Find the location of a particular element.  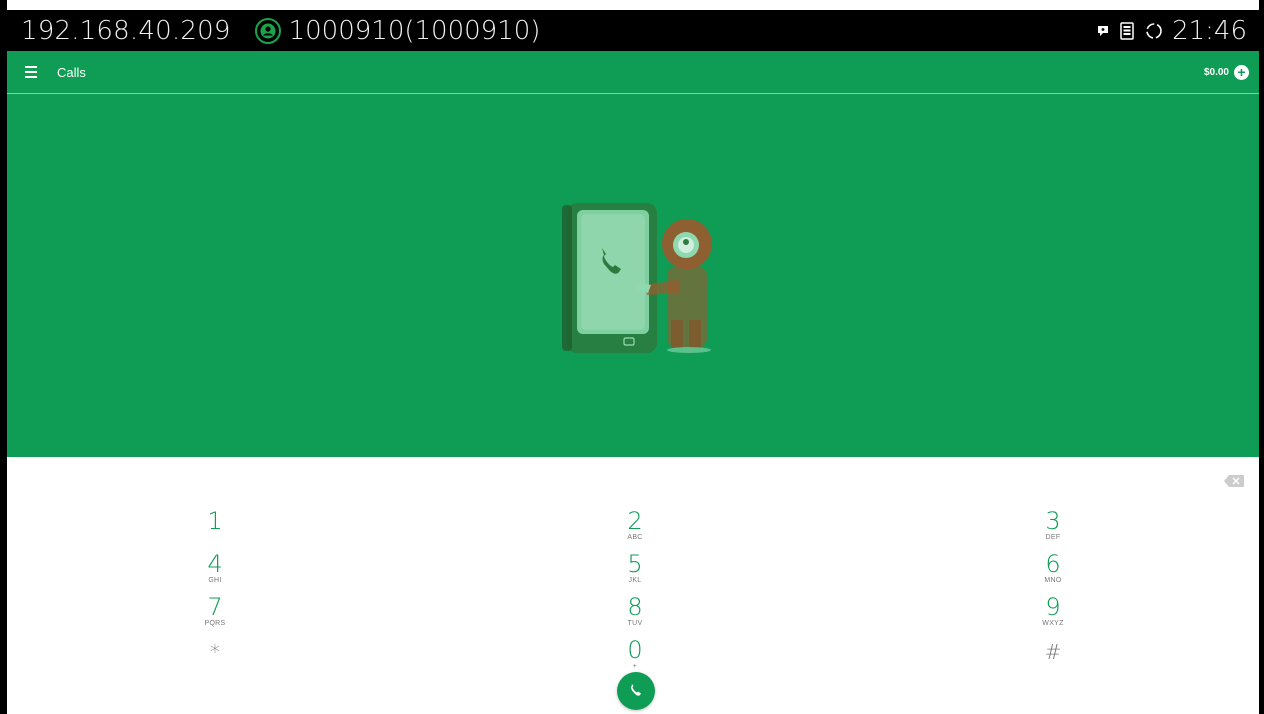

dialpad-key-9: 9 WXYZ is located at coordinates (1053, 611).